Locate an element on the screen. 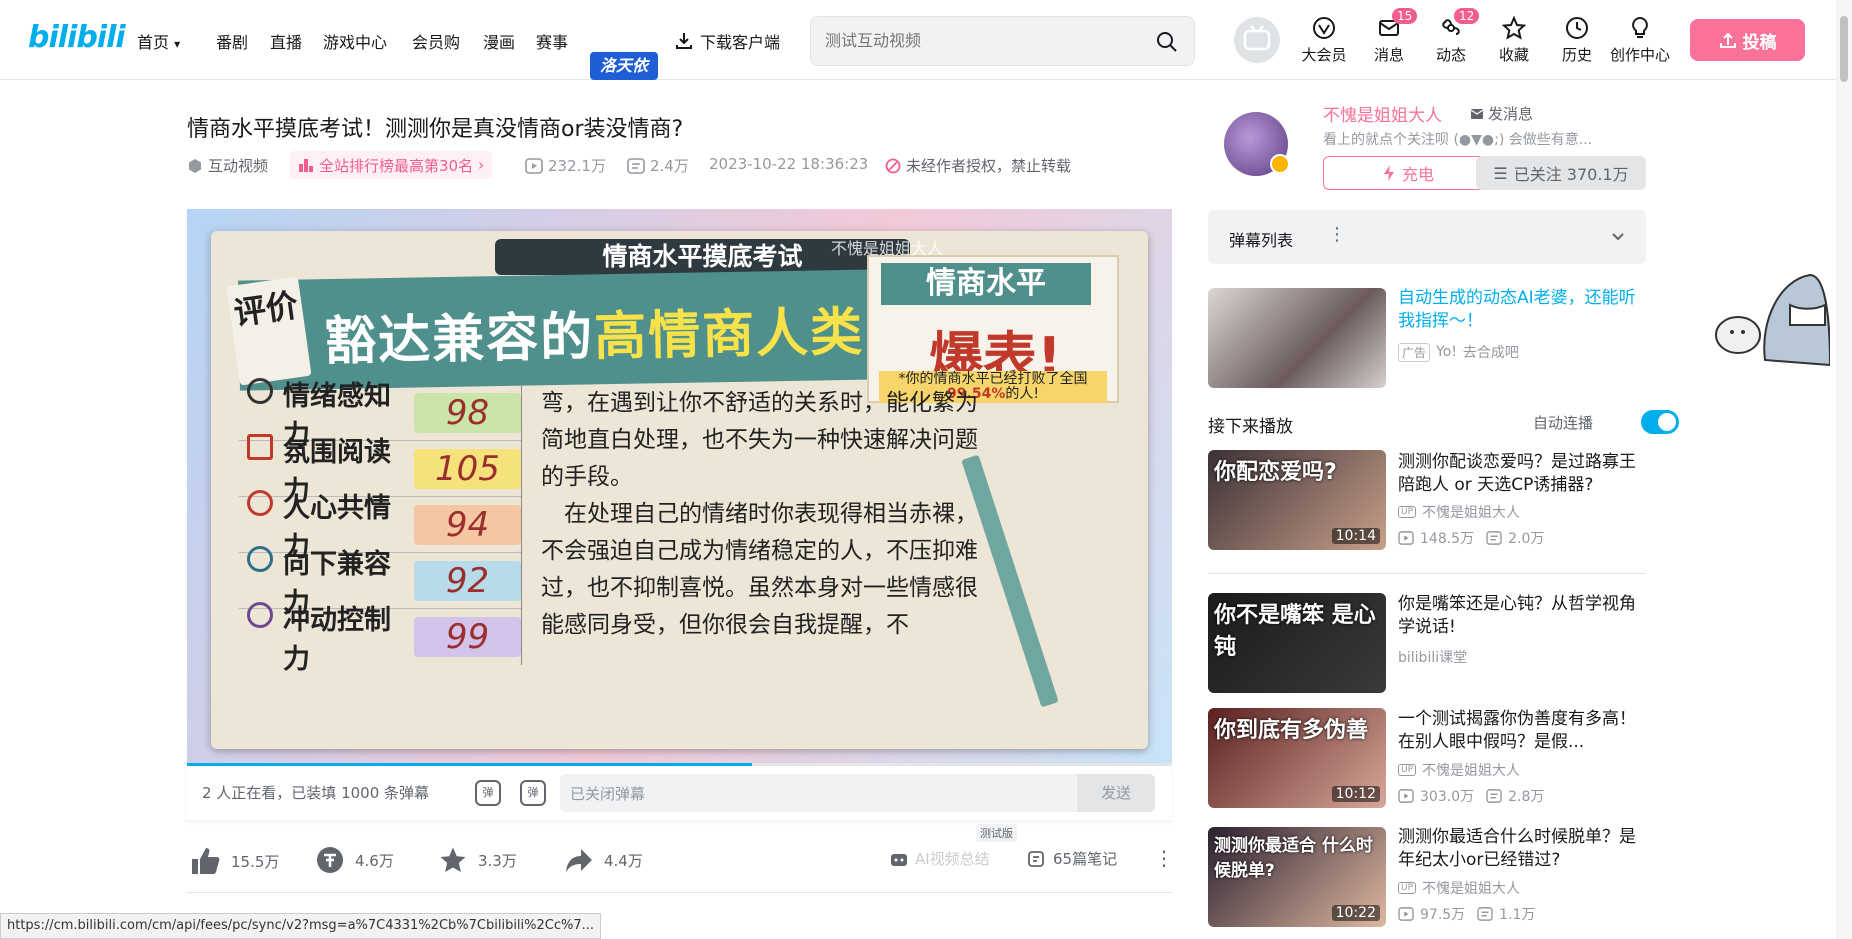 This screenshot has height=939, width=1852. play-icon is located at coordinates (1406, 914).